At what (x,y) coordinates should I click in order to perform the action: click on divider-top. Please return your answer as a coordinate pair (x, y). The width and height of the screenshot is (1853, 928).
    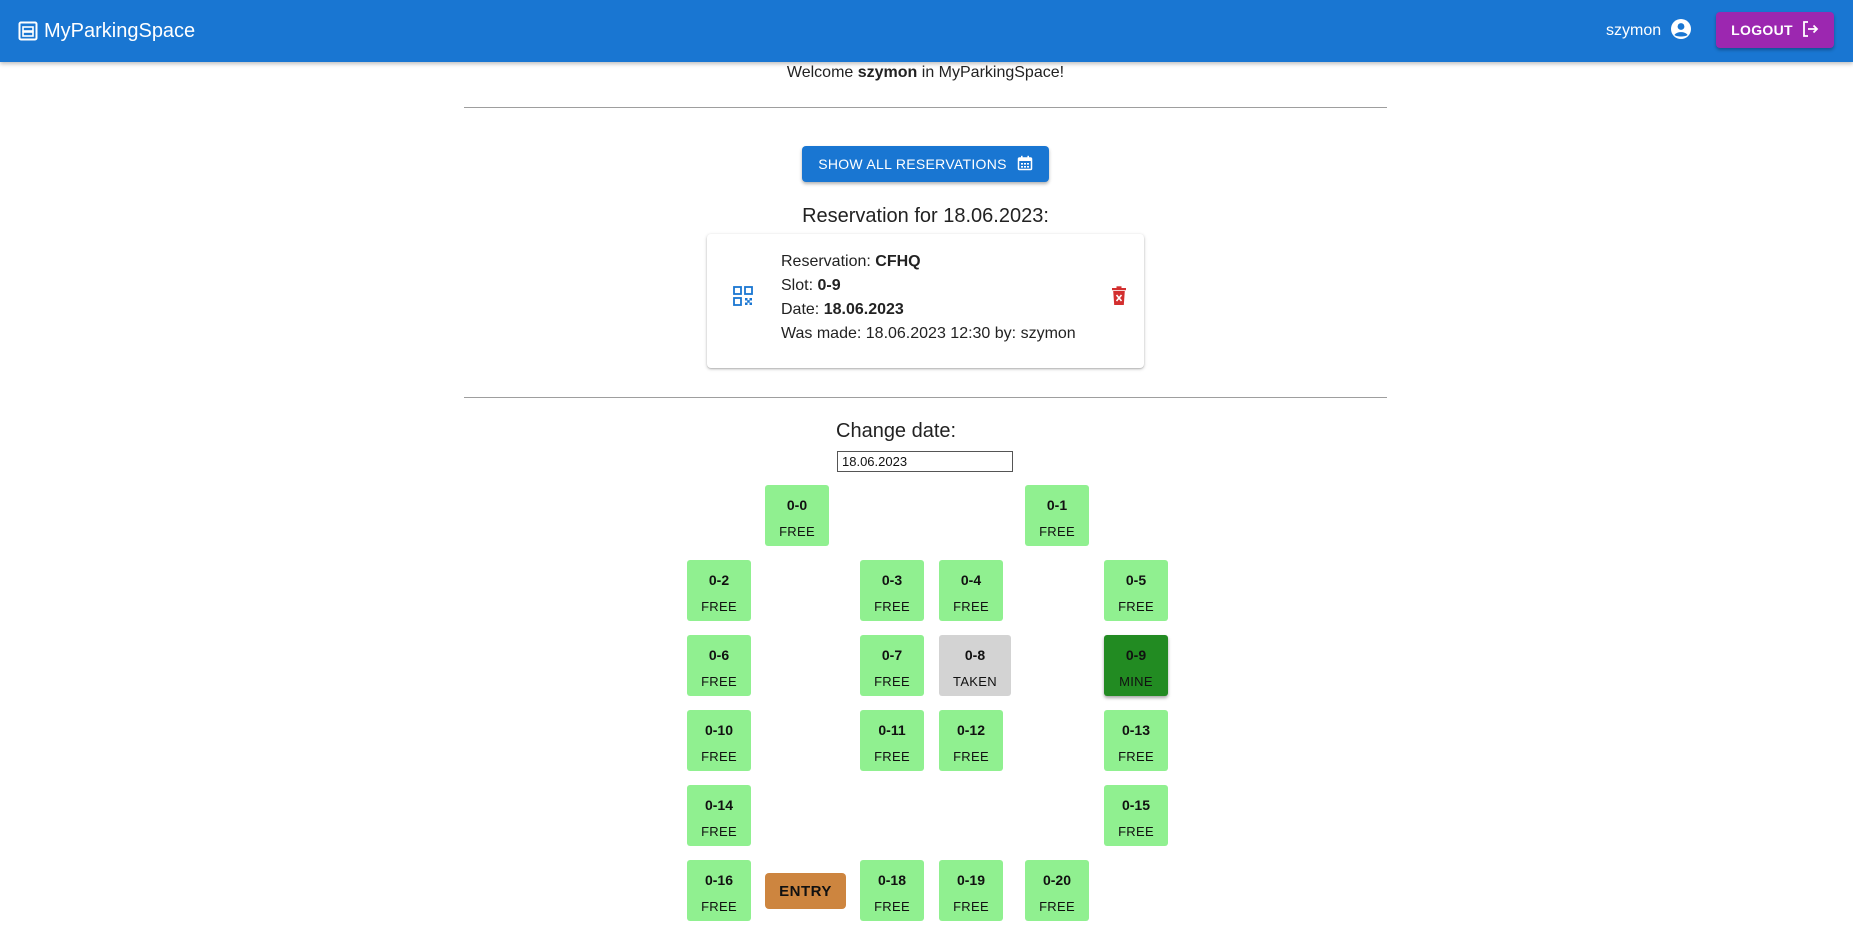
    Looking at the image, I should click on (925, 107).